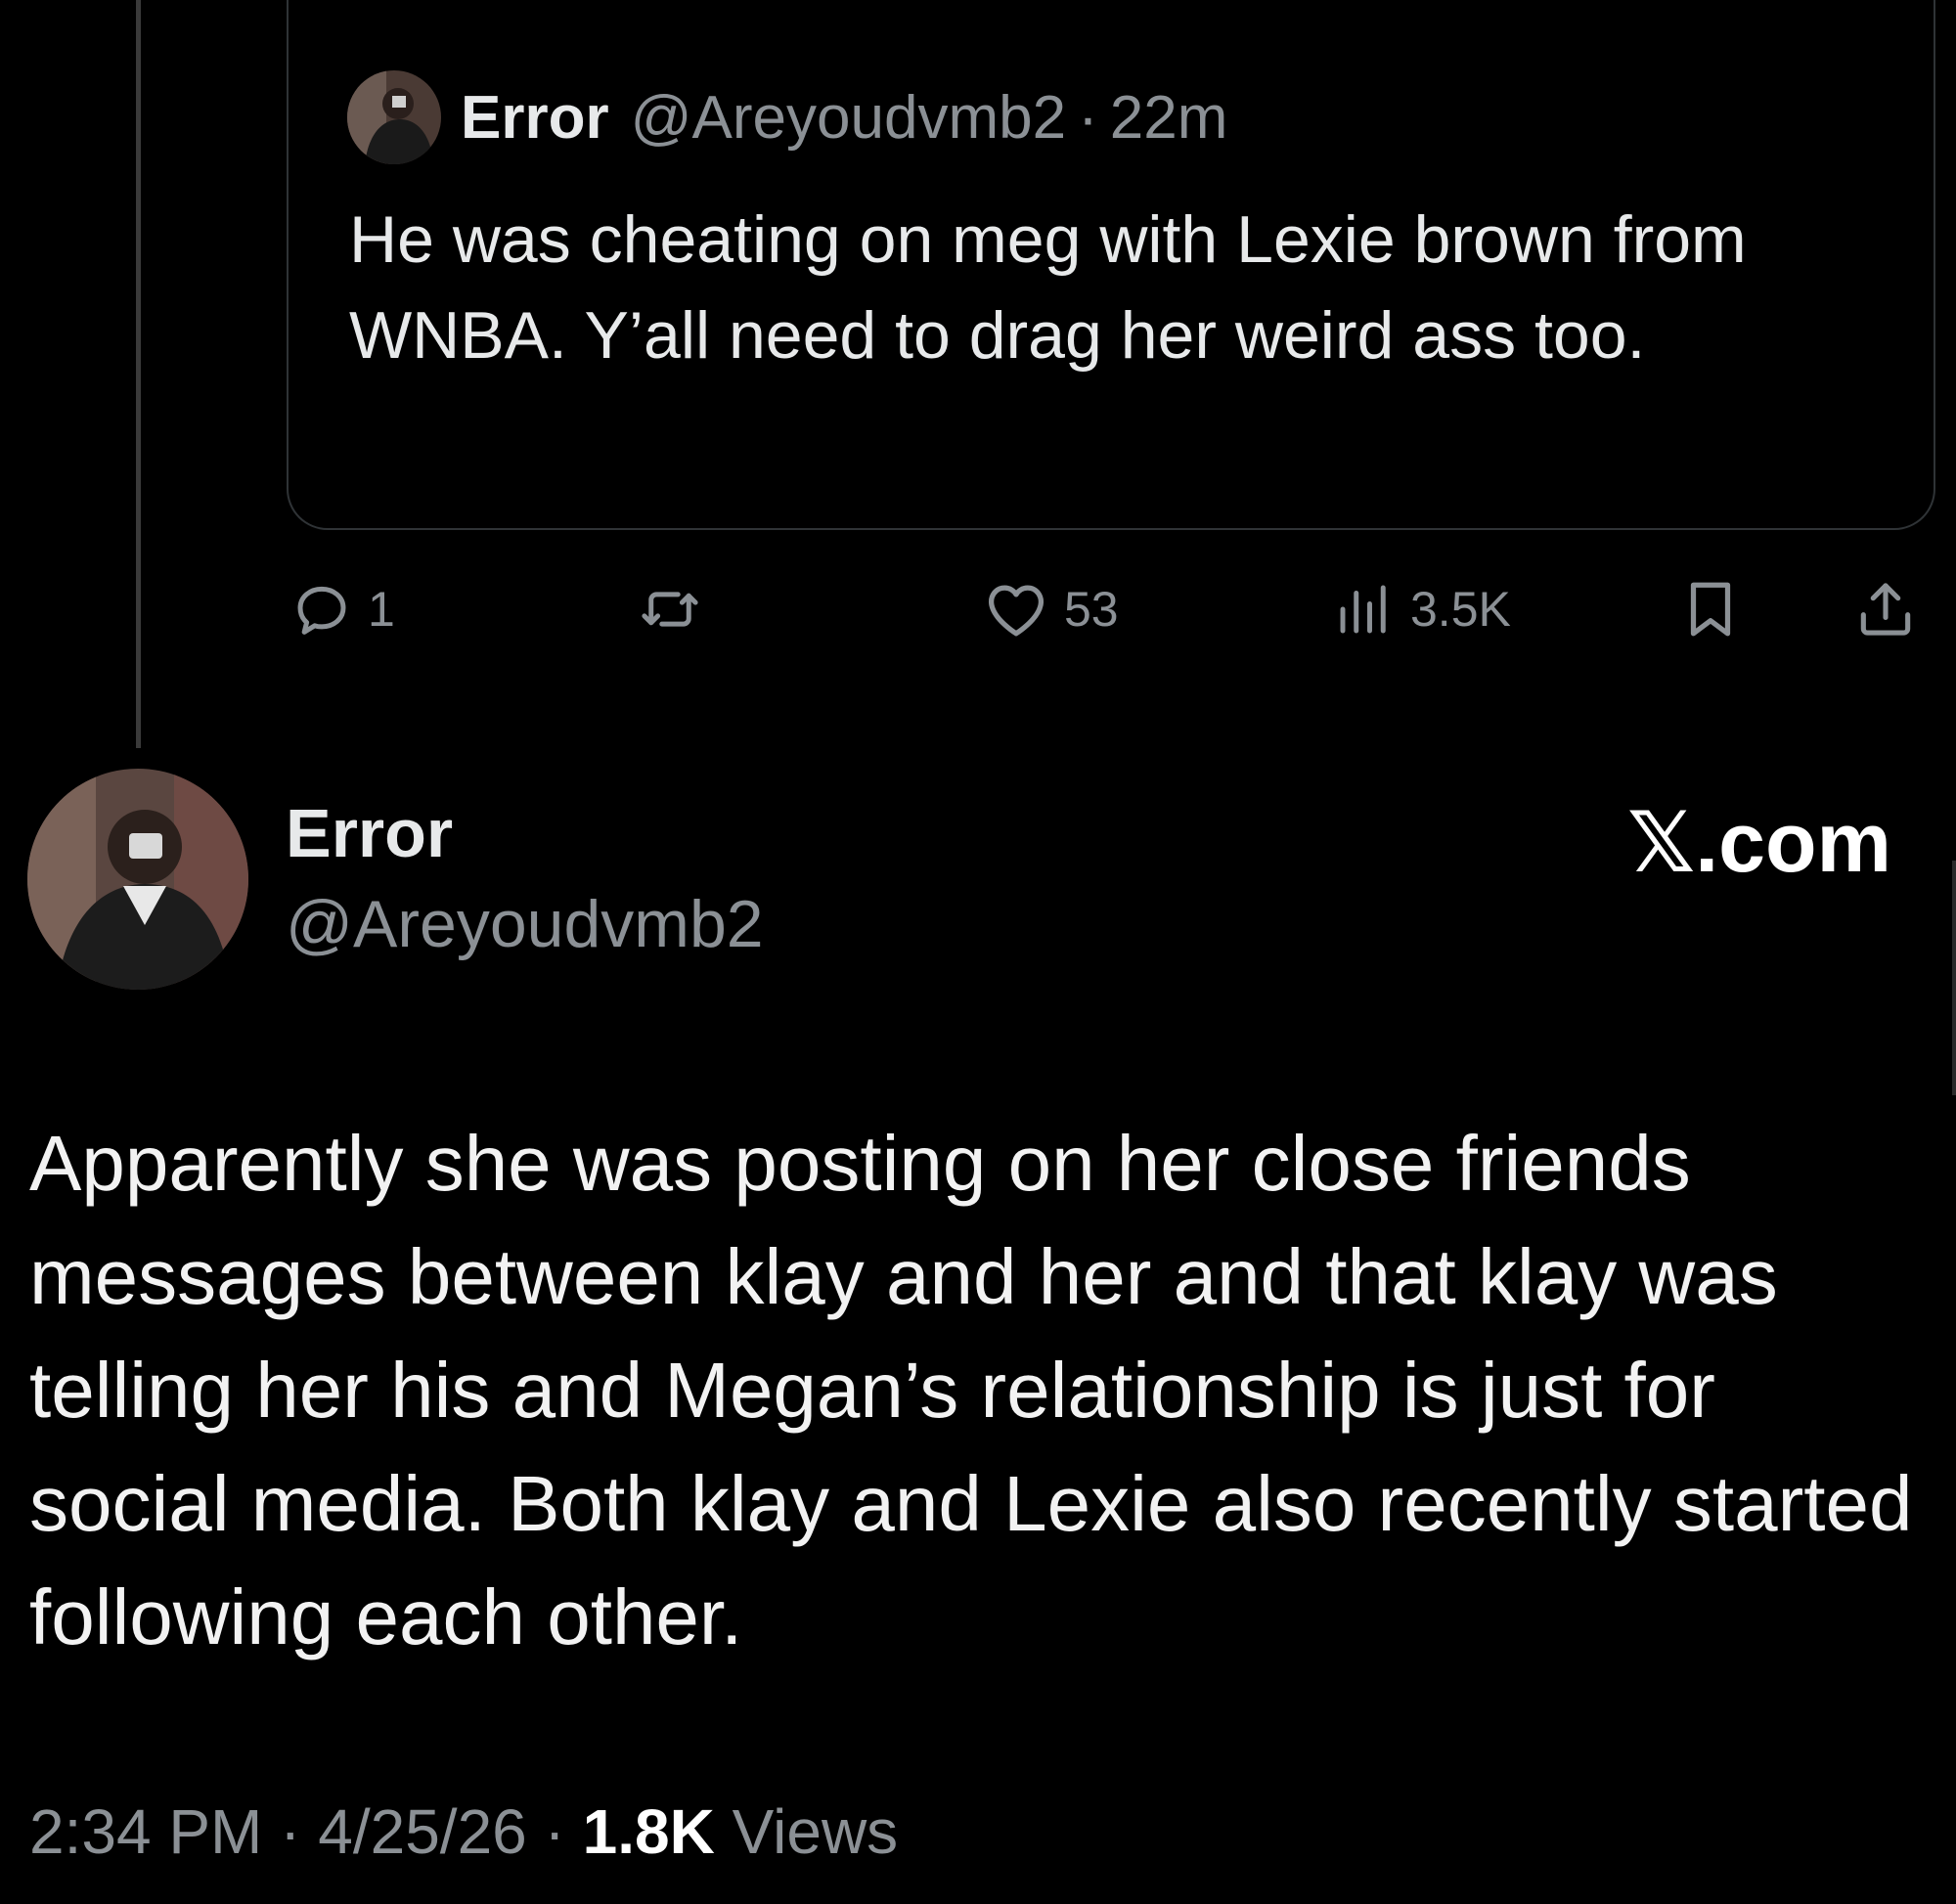 Image resolution: width=1956 pixels, height=1904 pixels. Describe the element at coordinates (138, 374) in the screenshot. I see `thread-connector-line` at that location.